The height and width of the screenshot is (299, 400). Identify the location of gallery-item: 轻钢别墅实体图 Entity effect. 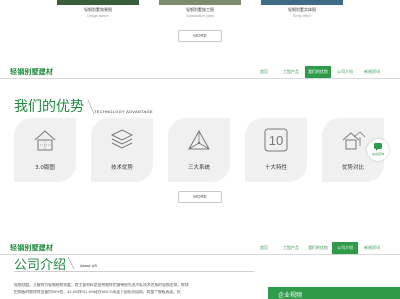
(302, 12).